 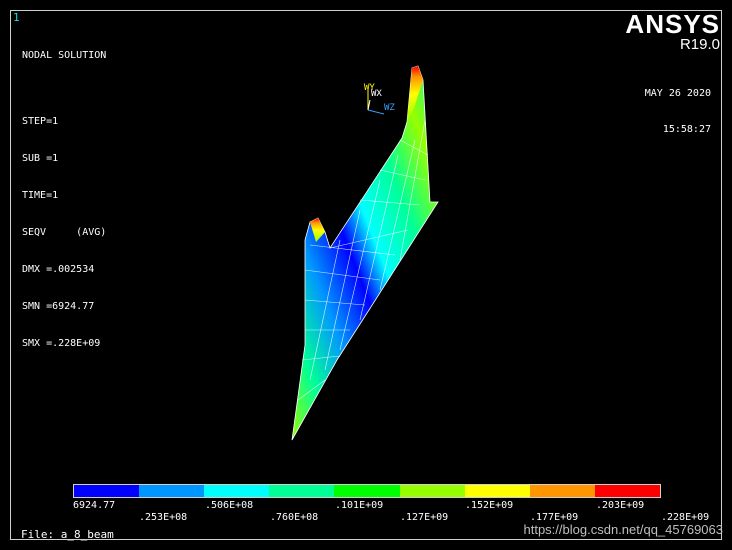 What do you see at coordinates (489, 505) in the screenshot?
I see `legend-label-top-4: .152E+09` at bounding box center [489, 505].